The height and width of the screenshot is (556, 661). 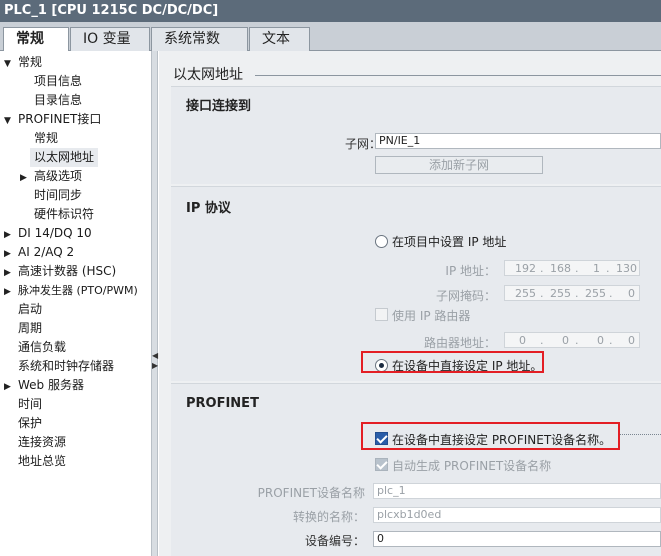 I want to click on sidebar-item-general: ▼ 常规, so click(x=23, y=62).